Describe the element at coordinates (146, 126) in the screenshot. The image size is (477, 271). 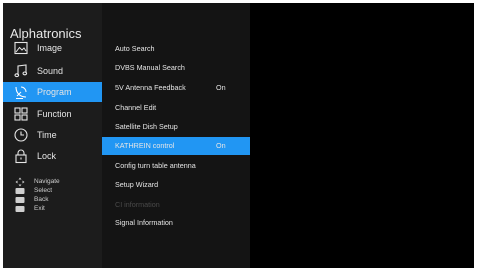
I see `menu-item-label: Satellite Dish Setup` at that location.